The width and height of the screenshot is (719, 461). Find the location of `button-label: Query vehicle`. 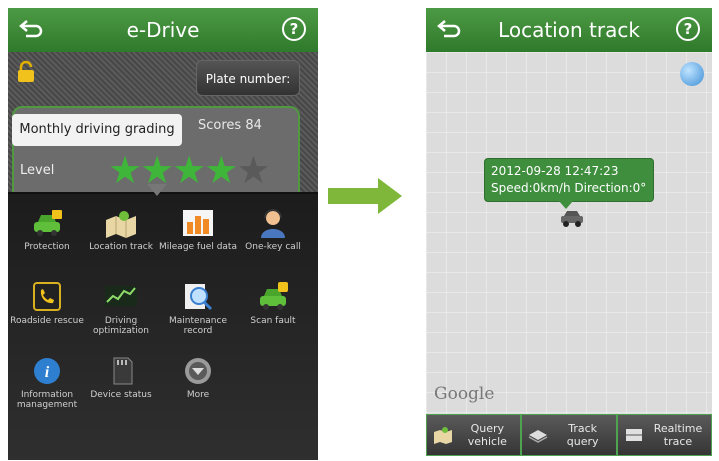

button-label: Query vehicle is located at coordinates (487, 435).